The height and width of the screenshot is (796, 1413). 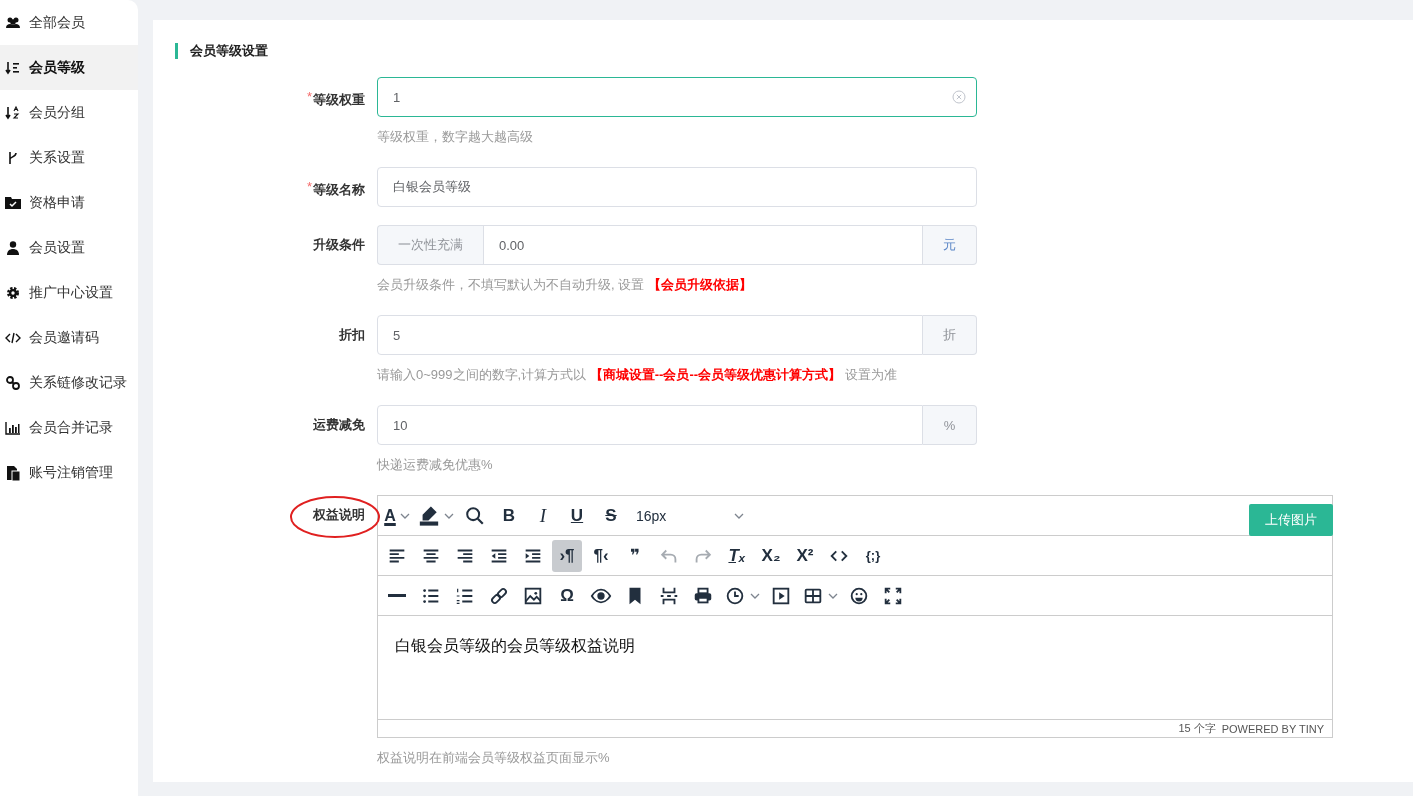 I want to click on settings-link: 【会员升级依据】, so click(x=699, y=284).